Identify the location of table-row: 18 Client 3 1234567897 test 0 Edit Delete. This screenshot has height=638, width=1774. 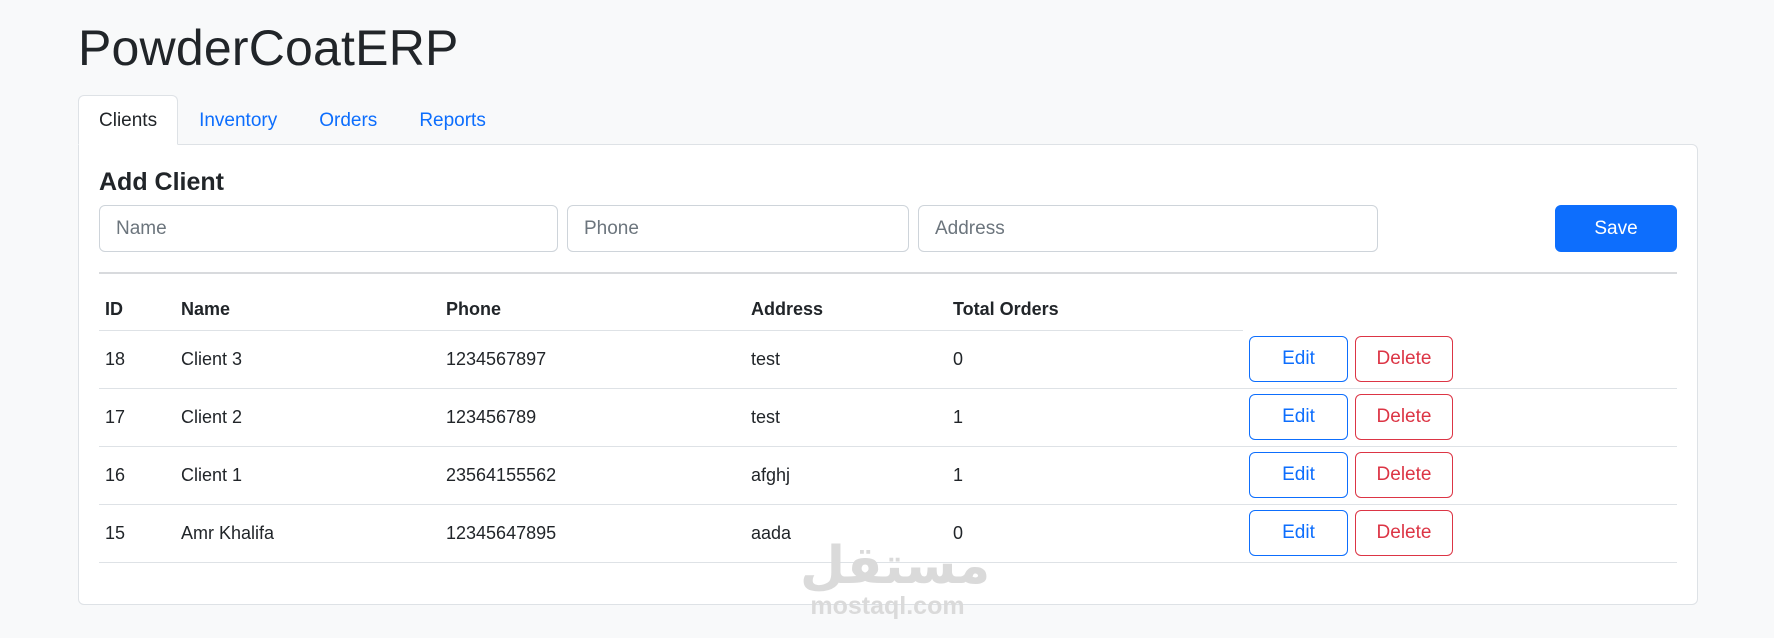
(888, 359).